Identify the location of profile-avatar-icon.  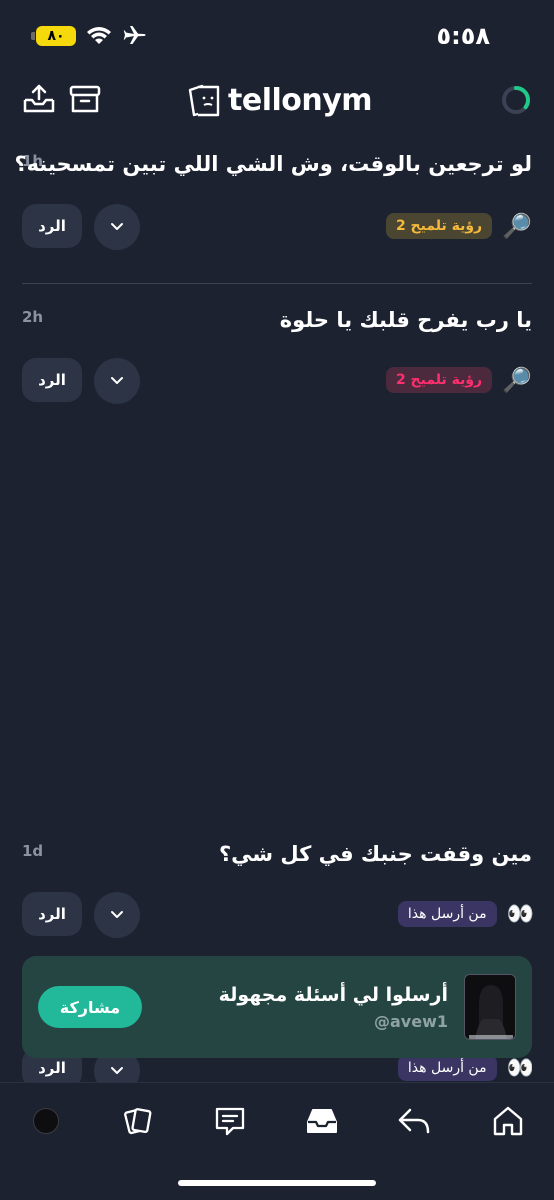
(46, 1121).